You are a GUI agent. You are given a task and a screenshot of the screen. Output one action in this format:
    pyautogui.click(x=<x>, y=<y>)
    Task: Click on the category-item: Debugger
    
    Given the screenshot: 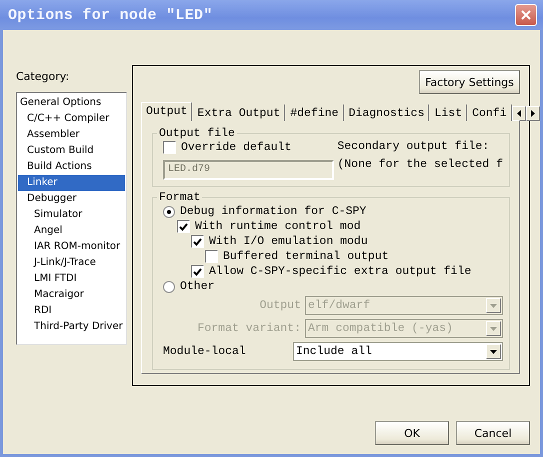 What is the action you would take?
    pyautogui.click(x=71, y=199)
    